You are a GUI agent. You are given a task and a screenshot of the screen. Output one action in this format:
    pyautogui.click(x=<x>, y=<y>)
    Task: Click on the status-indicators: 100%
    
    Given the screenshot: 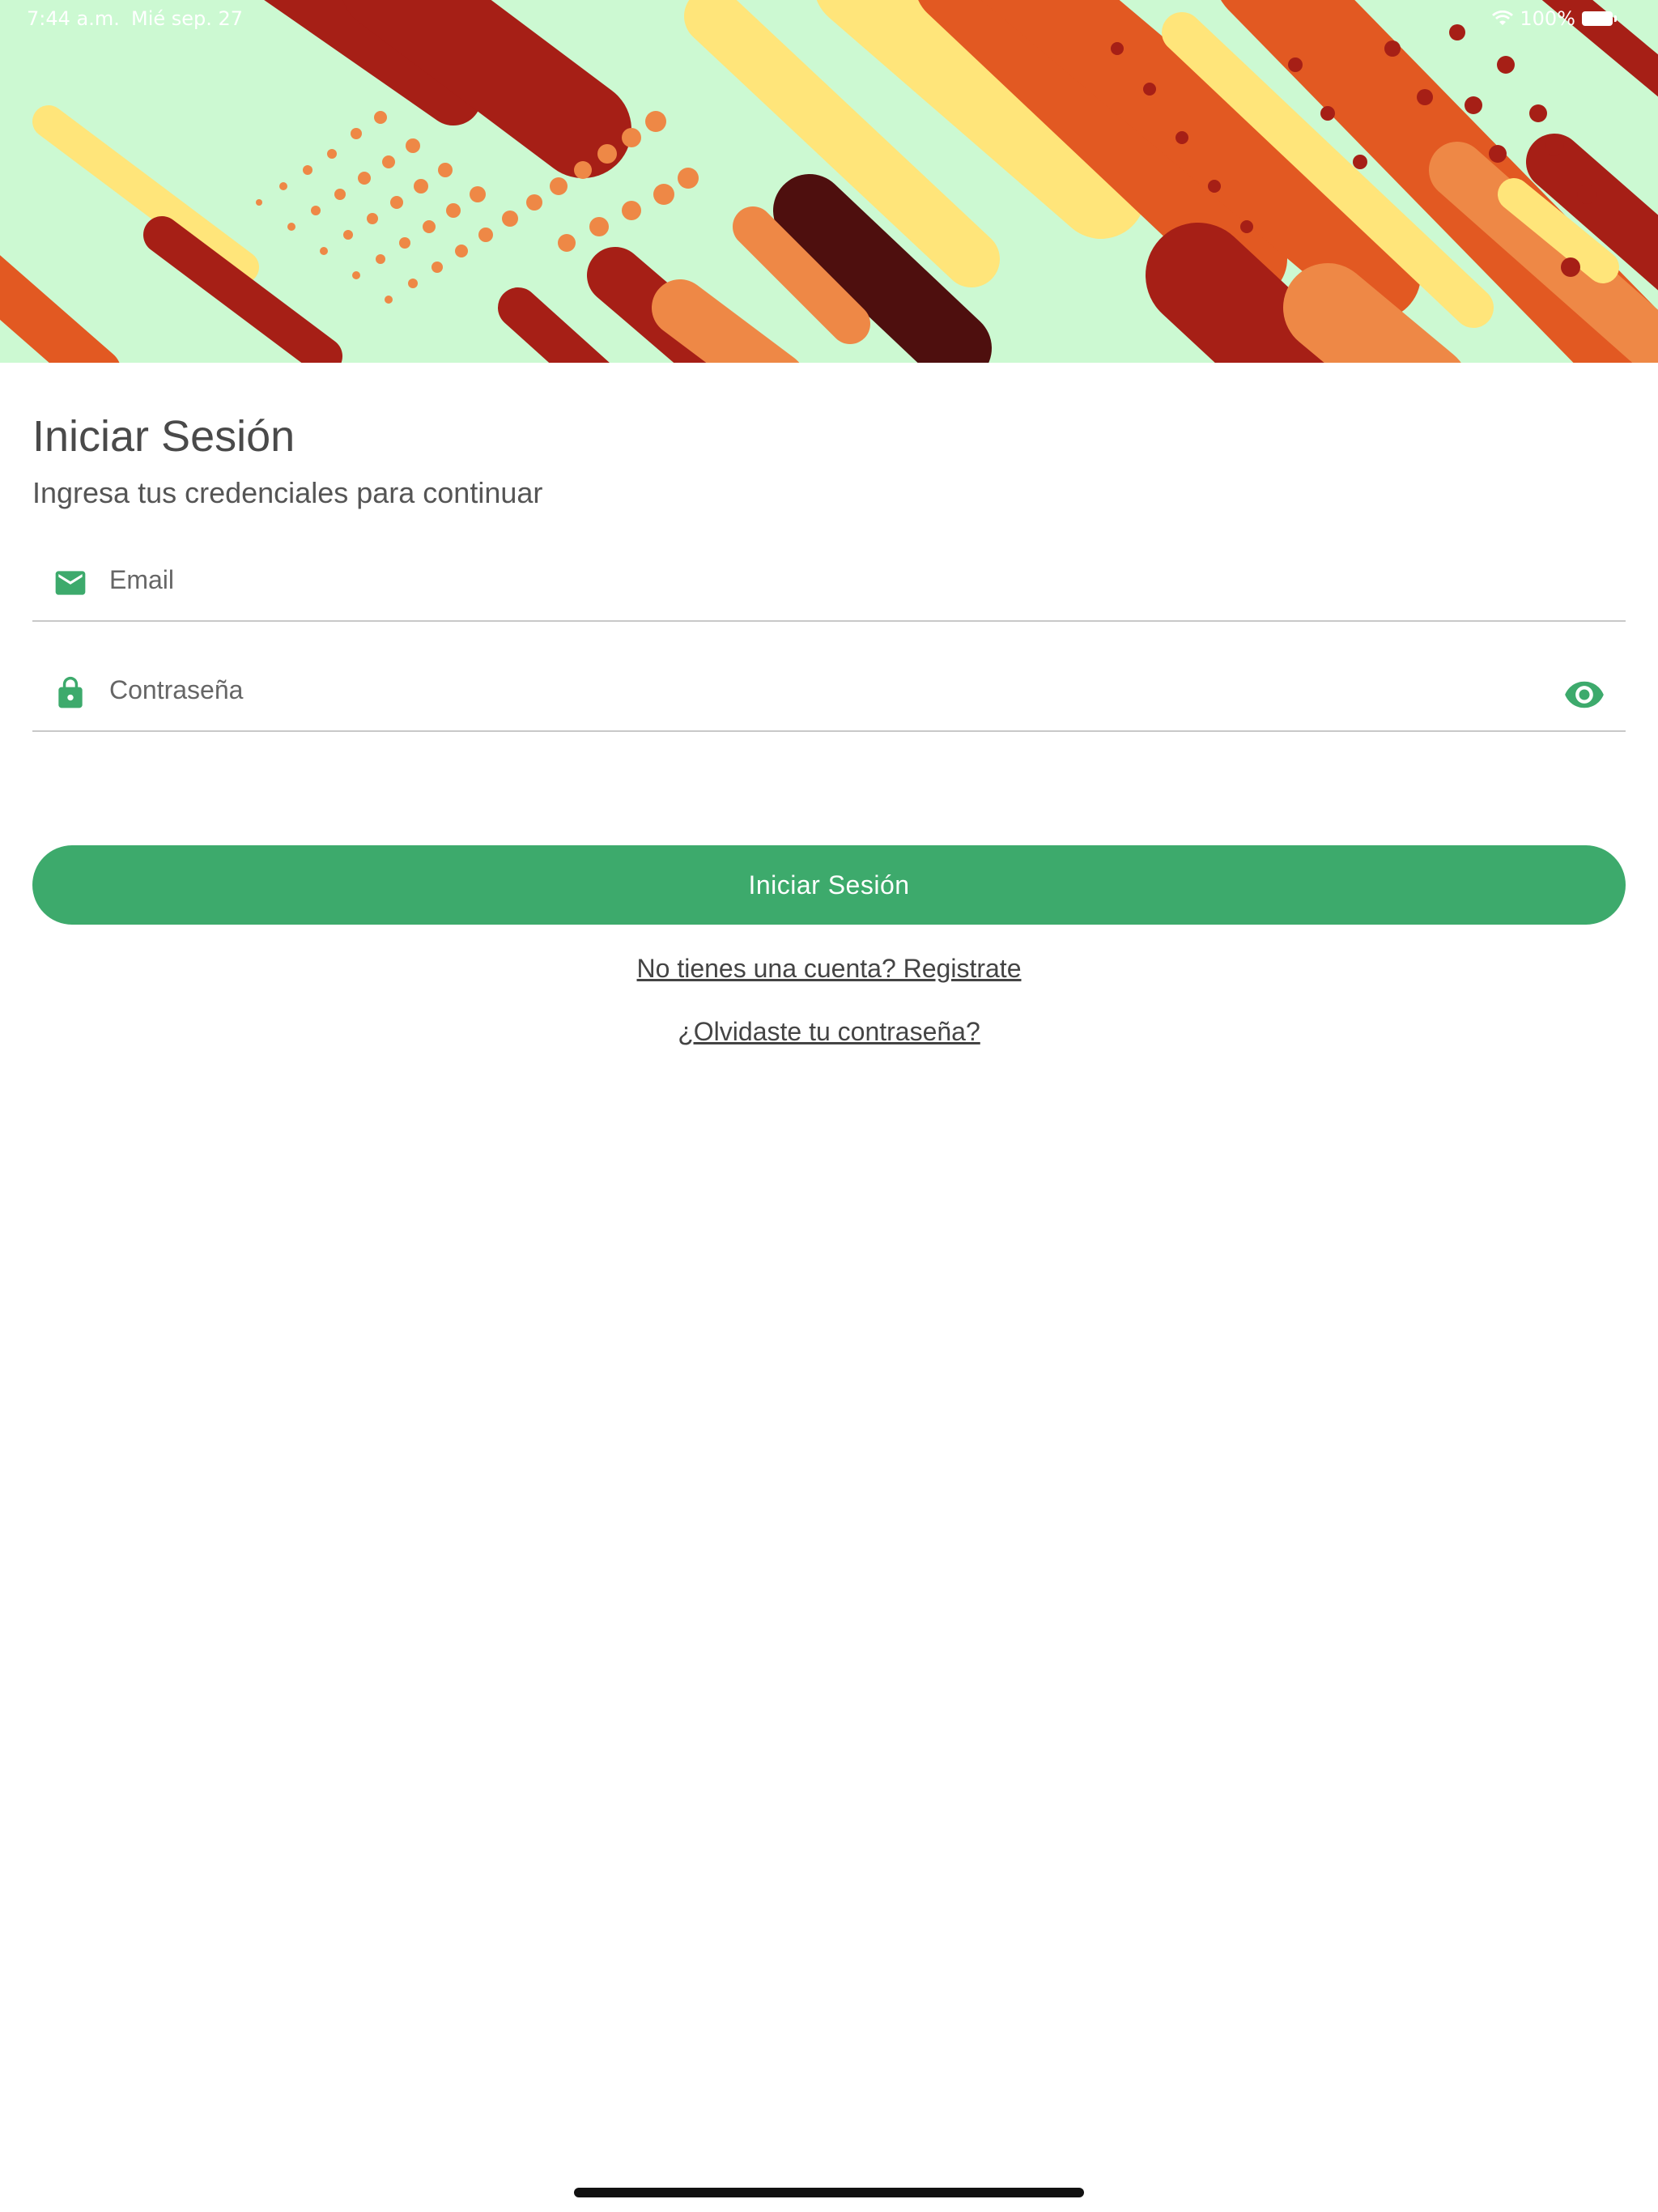 What is the action you would take?
    pyautogui.click(x=1554, y=19)
    